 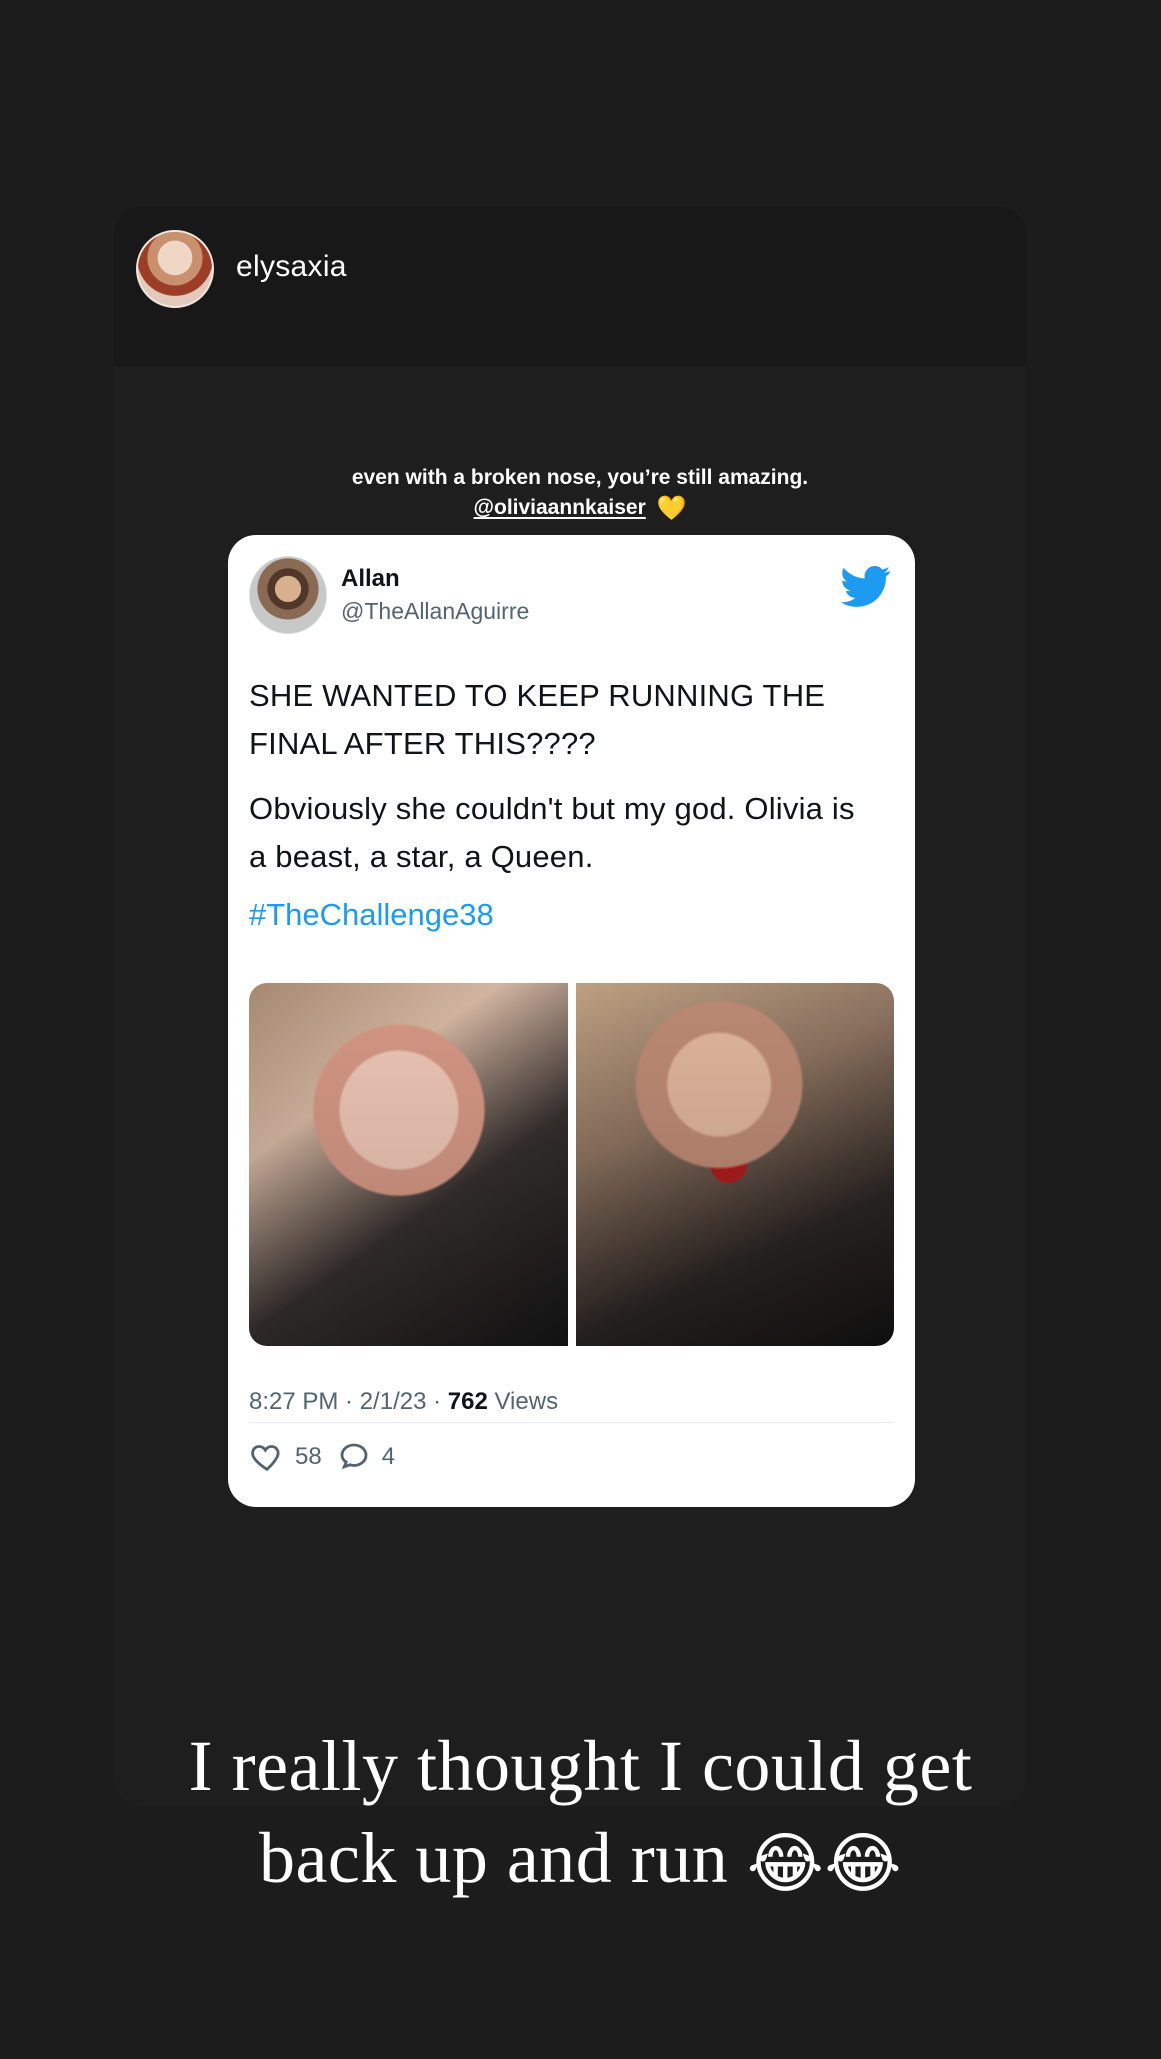 What do you see at coordinates (435, 611) in the screenshot?
I see `tweet-author-handle: @TheAllanAguirre` at bounding box center [435, 611].